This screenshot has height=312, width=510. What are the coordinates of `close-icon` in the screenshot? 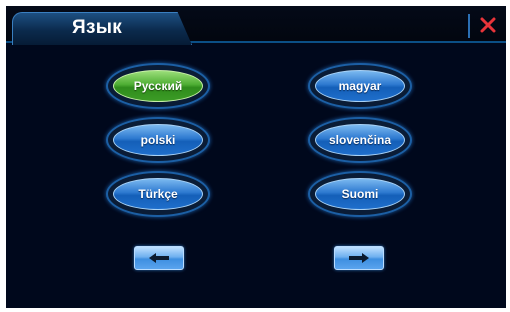 It's located at (488, 25).